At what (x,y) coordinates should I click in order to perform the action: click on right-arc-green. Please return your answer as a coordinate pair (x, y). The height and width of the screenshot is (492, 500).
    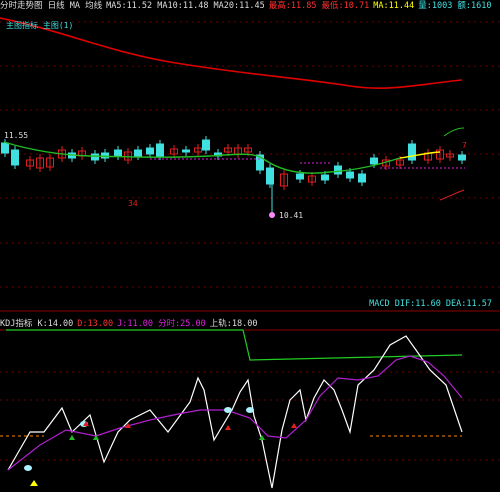
    Looking at the image, I should click on (454, 132).